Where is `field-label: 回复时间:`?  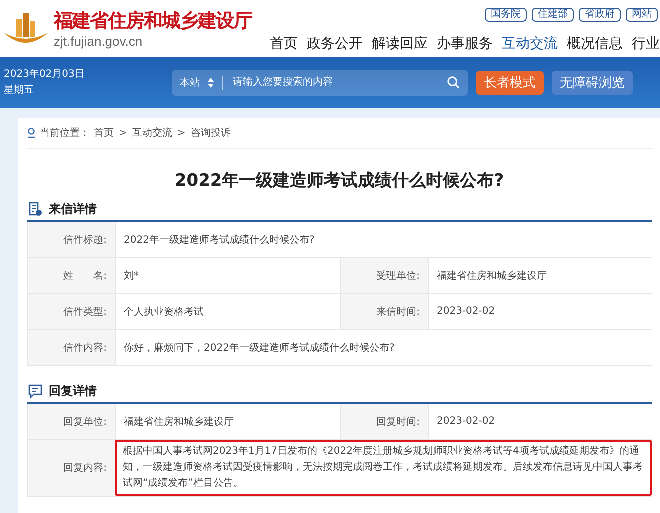 field-label: 回复时间: is located at coordinates (384, 421).